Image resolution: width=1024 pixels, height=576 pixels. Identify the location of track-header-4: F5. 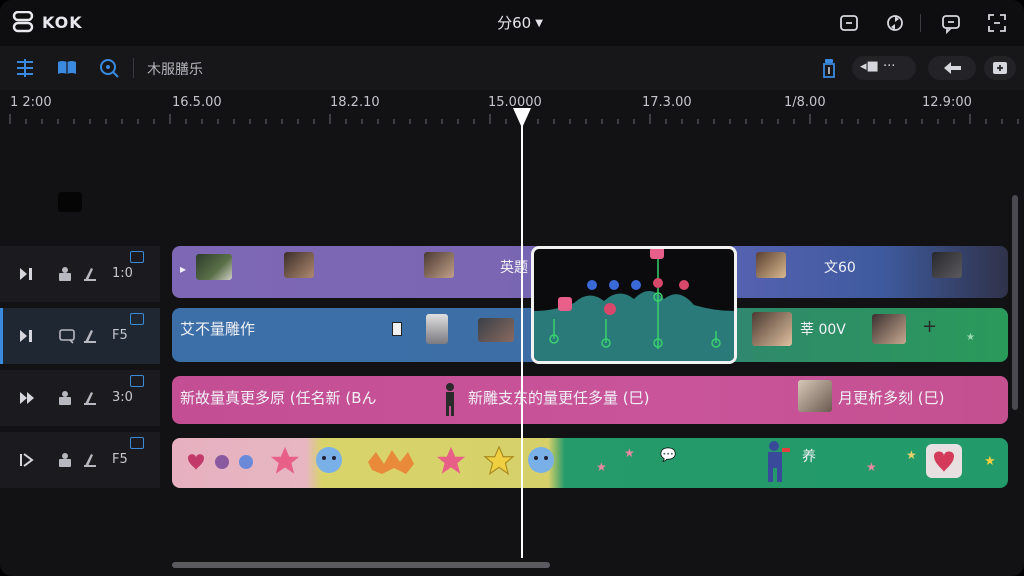
(80, 460).